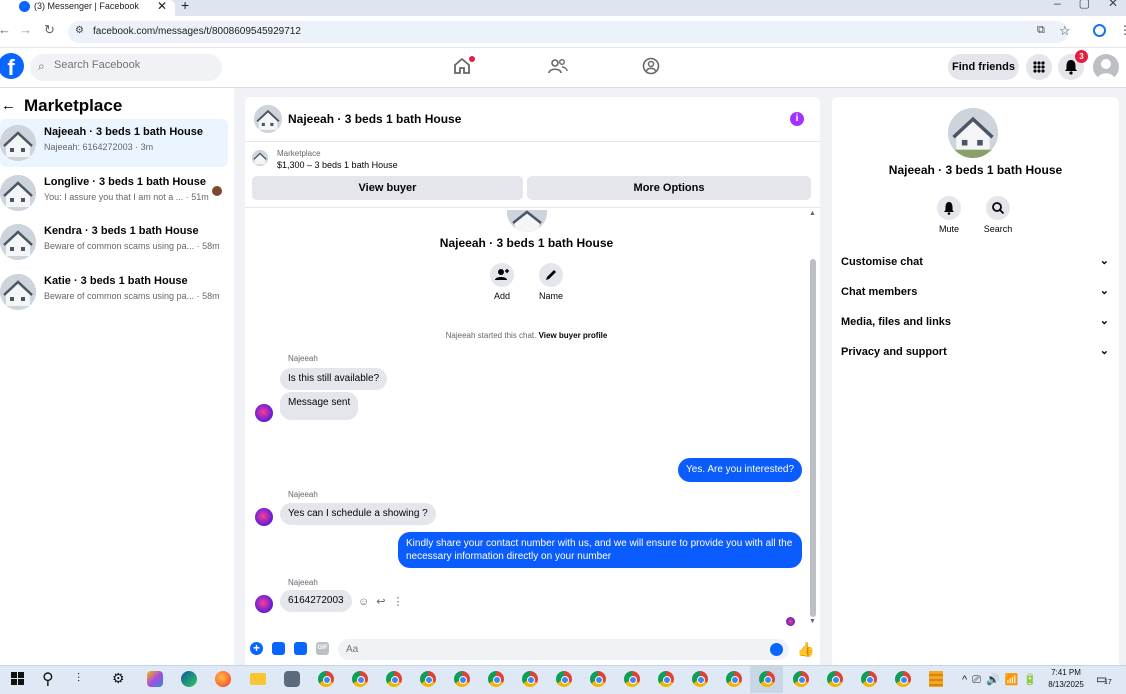  I want to click on view-buyer-button: View buyer, so click(387, 188).